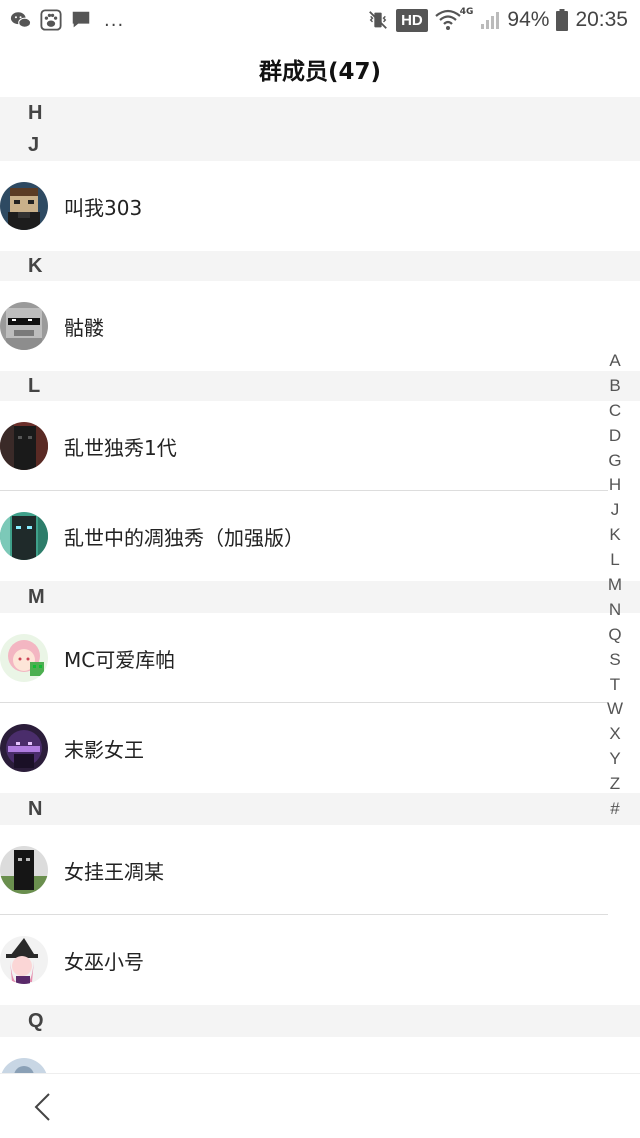 The height and width of the screenshot is (1138, 640). Describe the element at coordinates (614, 560) in the screenshot. I see `index-letter: L` at that location.